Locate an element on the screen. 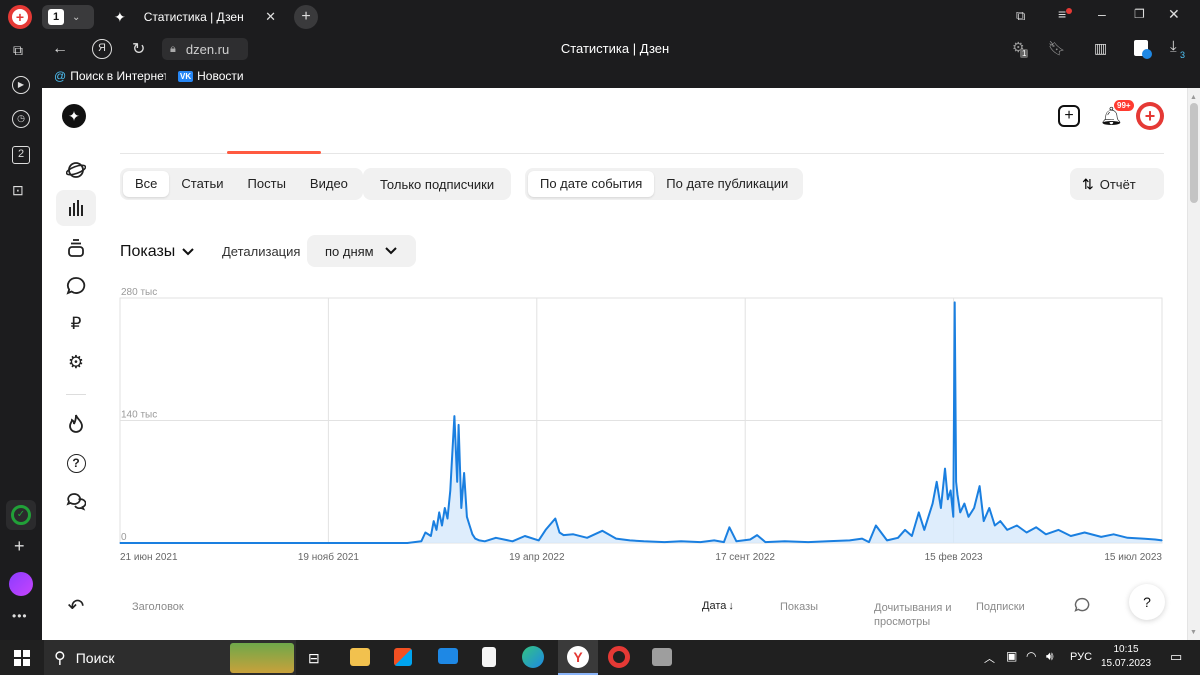 The width and height of the screenshot is (1200, 675). nav-stats-icon is located at coordinates (76, 208).